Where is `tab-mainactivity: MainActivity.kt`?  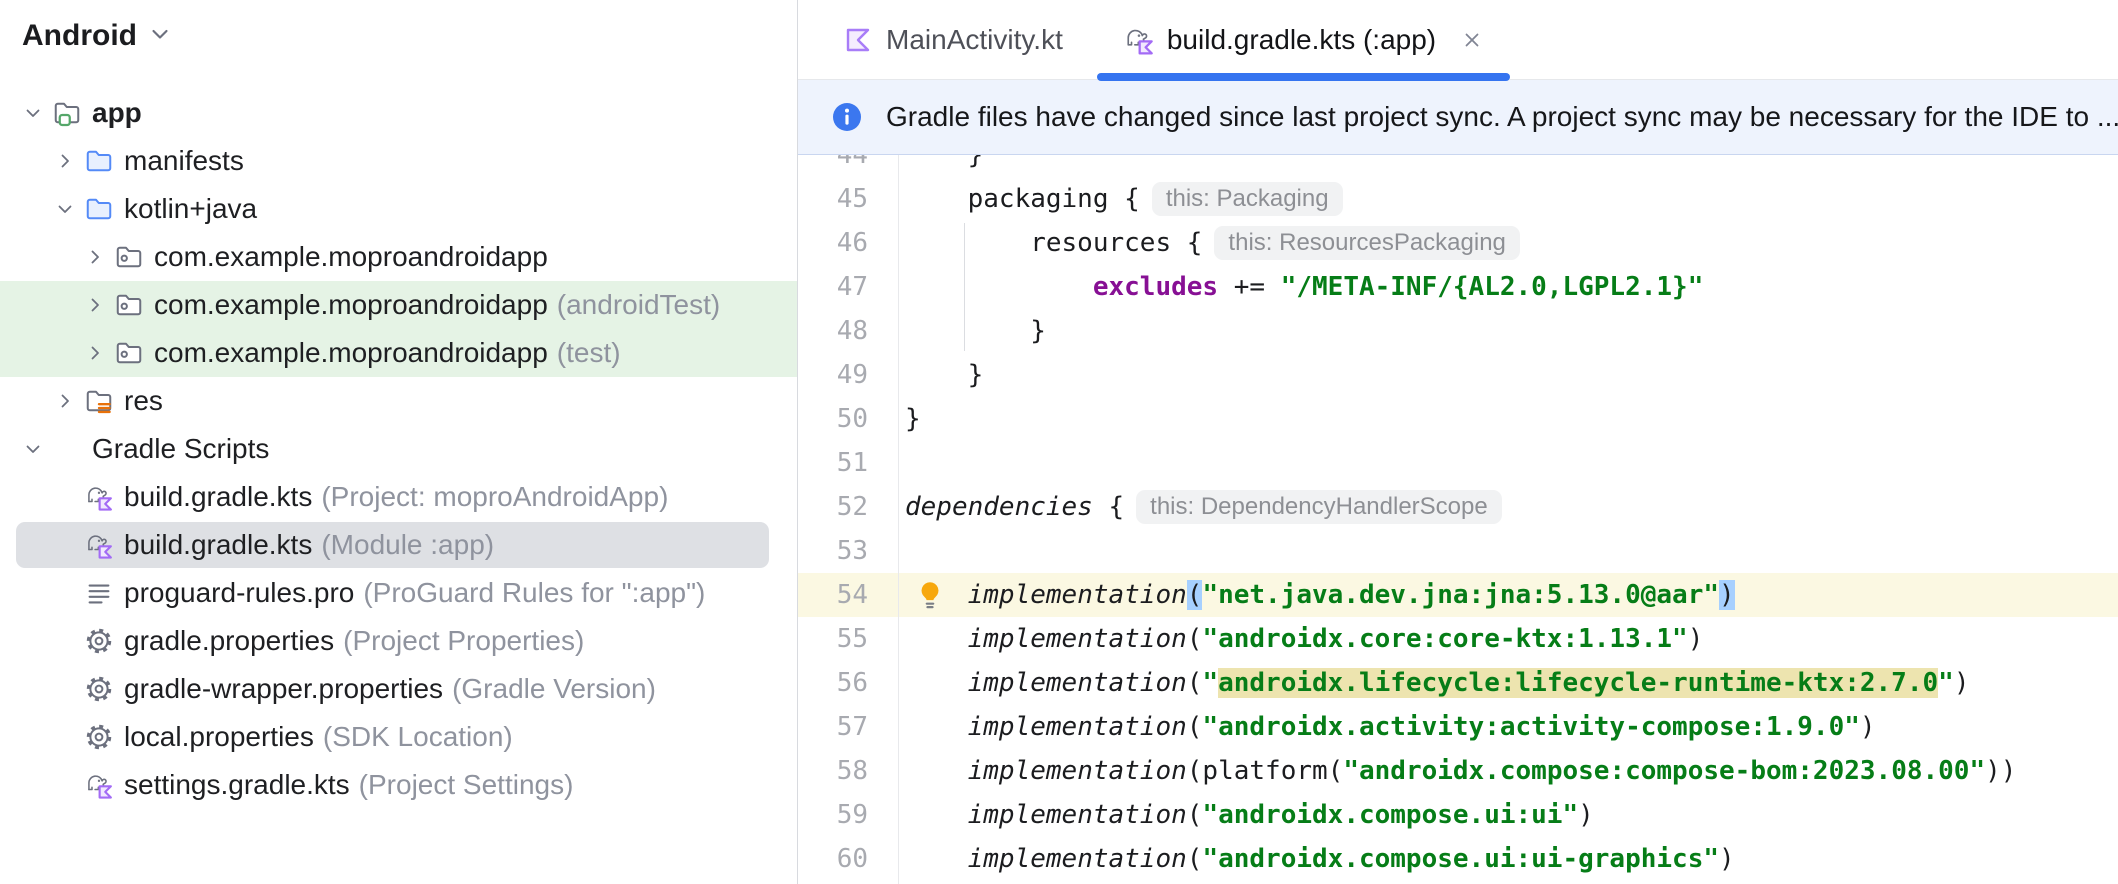 tab-mainactivity: MainActivity.kt is located at coordinates (952, 39).